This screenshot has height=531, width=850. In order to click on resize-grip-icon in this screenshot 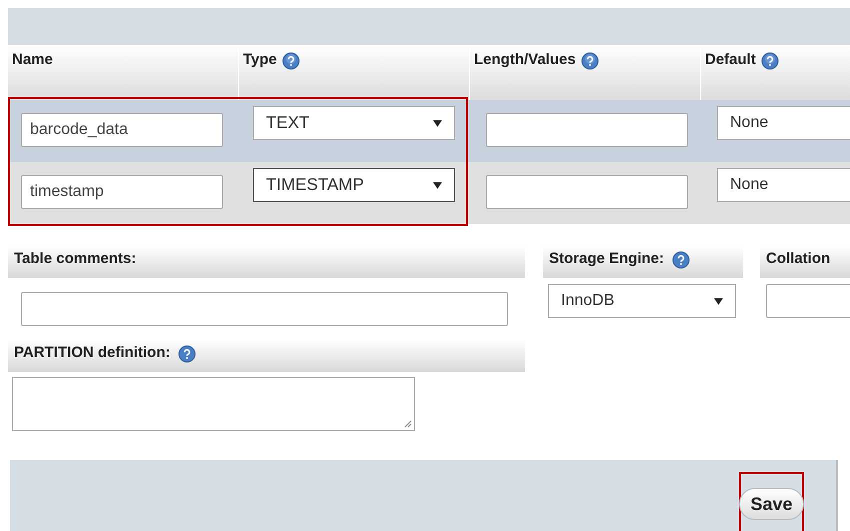, I will do `click(408, 424)`.